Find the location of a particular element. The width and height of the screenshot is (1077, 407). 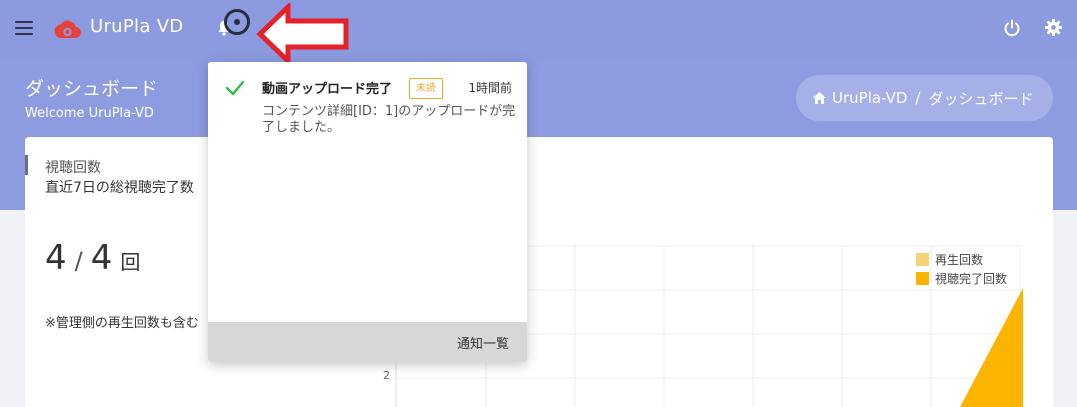

stat-accent-bar is located at coordinates (26, 165).